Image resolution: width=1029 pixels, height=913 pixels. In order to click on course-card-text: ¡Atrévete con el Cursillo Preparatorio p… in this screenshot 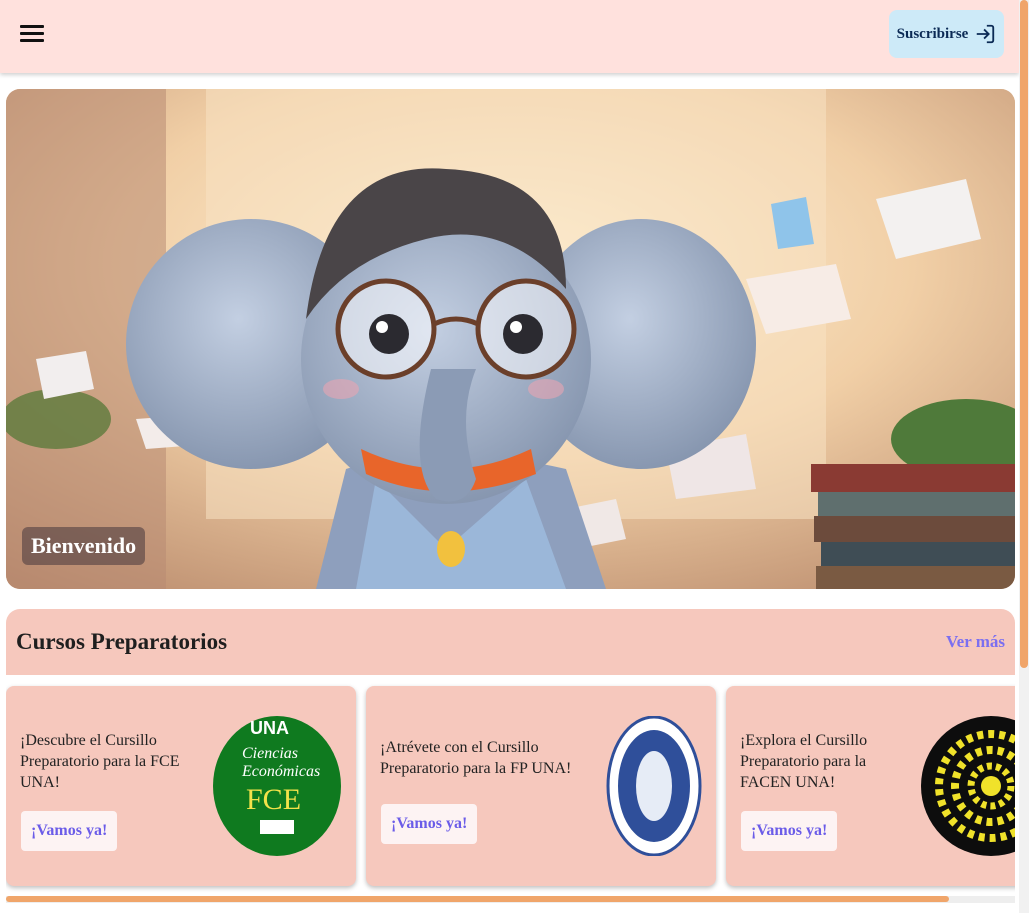, I will do `click(476, 758)`.